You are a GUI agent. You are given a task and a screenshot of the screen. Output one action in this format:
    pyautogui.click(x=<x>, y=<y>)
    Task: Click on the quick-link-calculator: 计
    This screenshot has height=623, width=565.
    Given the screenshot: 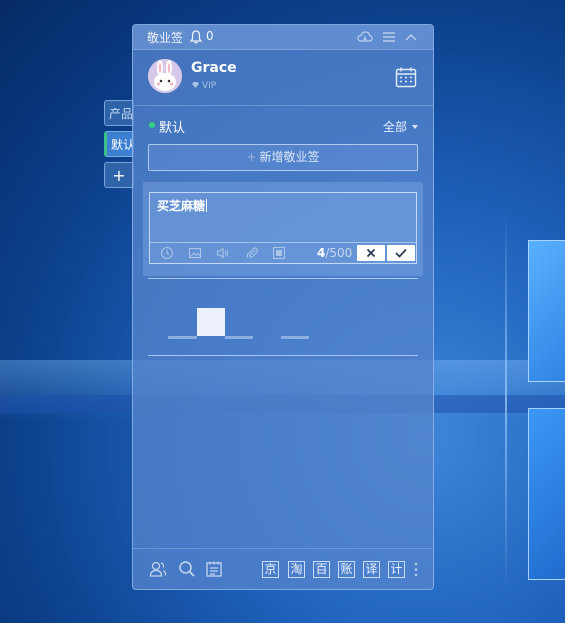 What is the action you would take?
    pyautogui.click(x=396, y=569)
    